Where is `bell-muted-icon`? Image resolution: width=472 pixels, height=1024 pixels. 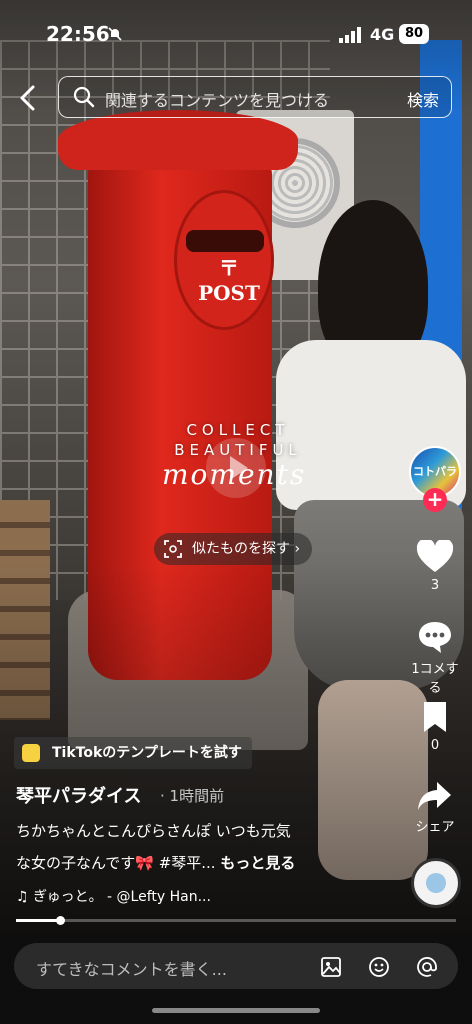
bell-muted-icon is located at coordinates (115, 34).